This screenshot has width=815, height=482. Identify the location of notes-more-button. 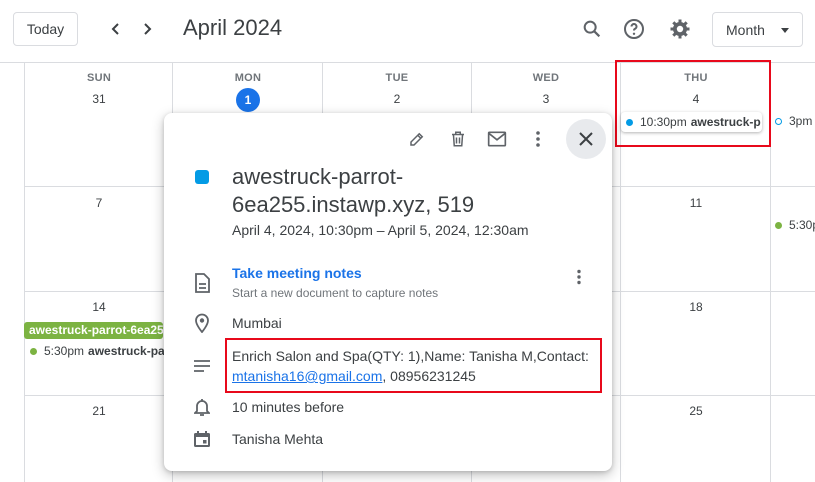
(579, 277).